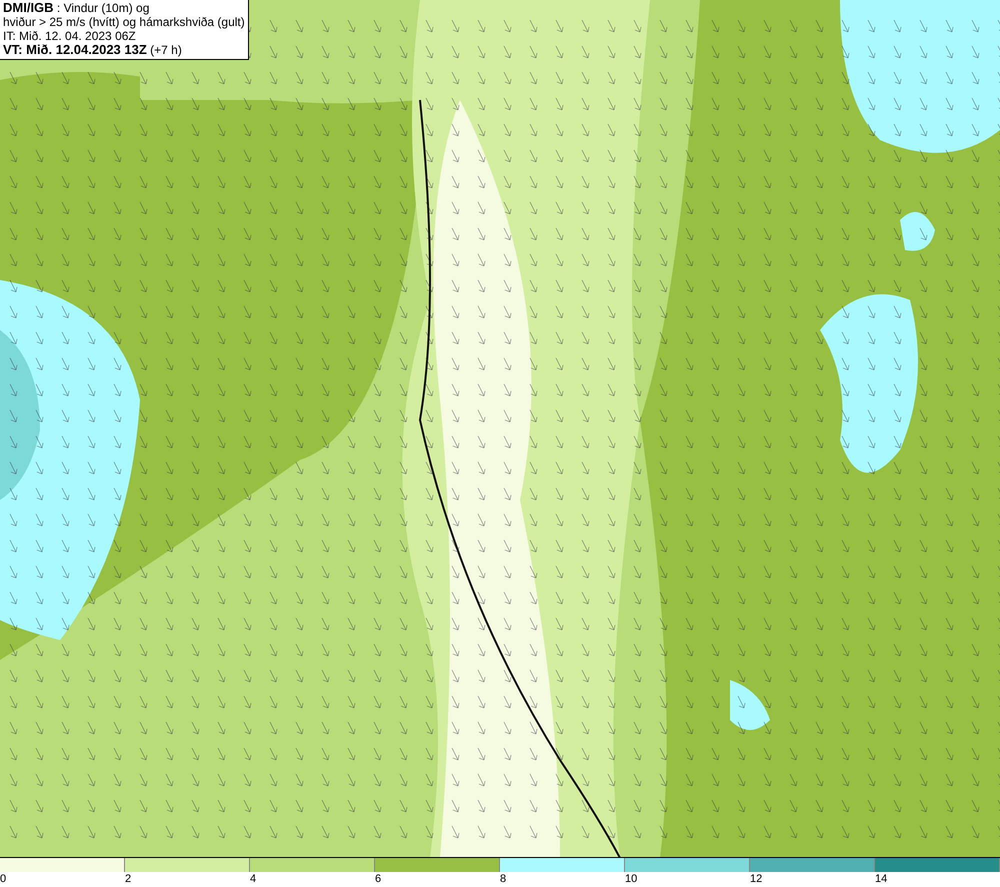  Describe the element at coordinates (3, 879) in the screenshot. I see `tick-label: 0` at that location.